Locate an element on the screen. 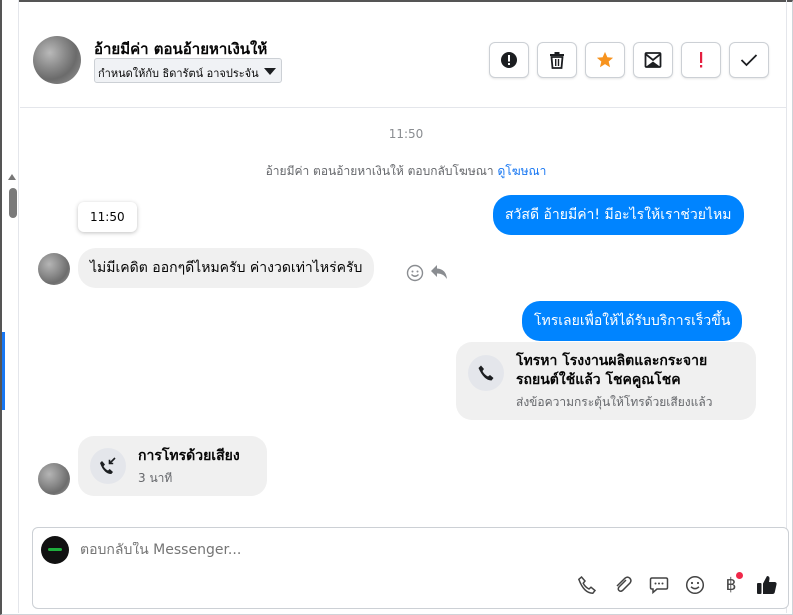  like-button is located at coordinates (767, 585).